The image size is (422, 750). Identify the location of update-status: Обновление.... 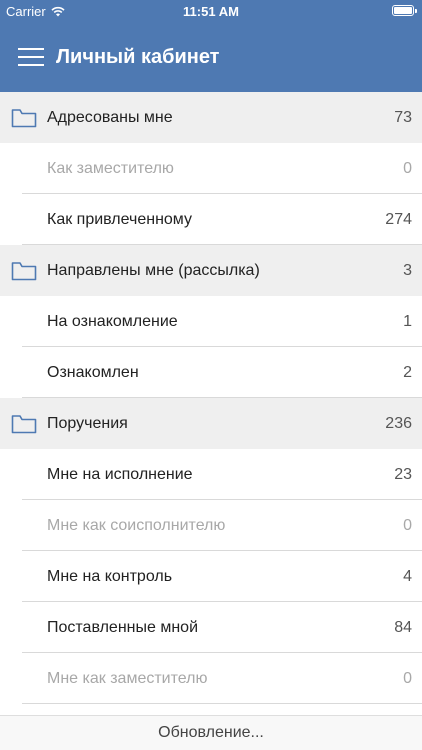
(211, 732).